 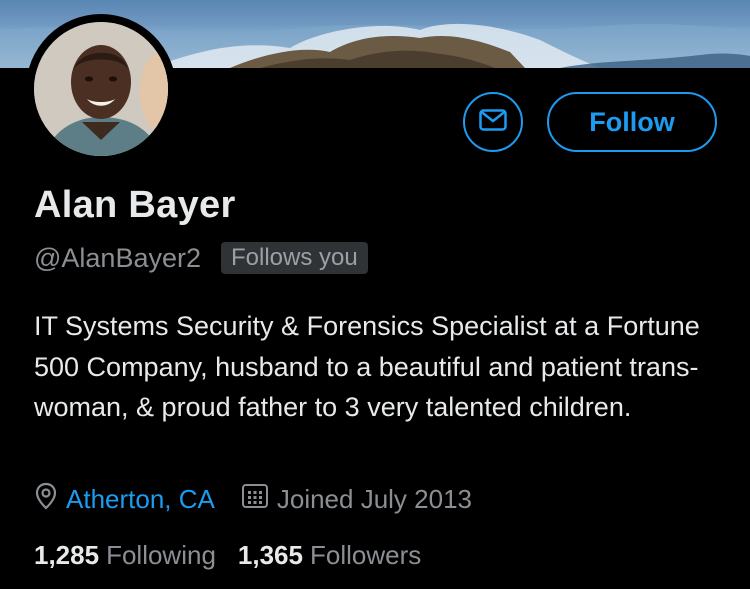 I want to click on profile-name: Alan Bayer, so click(x=135, y=205).